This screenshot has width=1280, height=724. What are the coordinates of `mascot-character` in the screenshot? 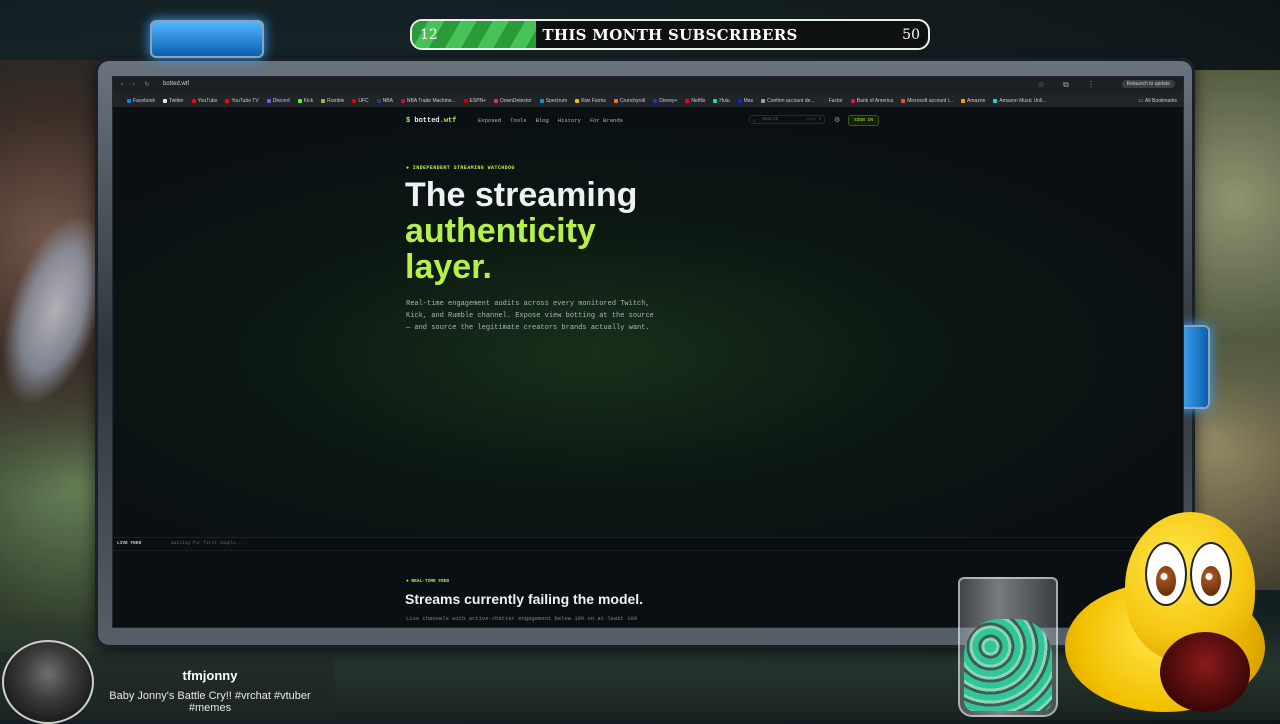 It's located at (1172, 616).